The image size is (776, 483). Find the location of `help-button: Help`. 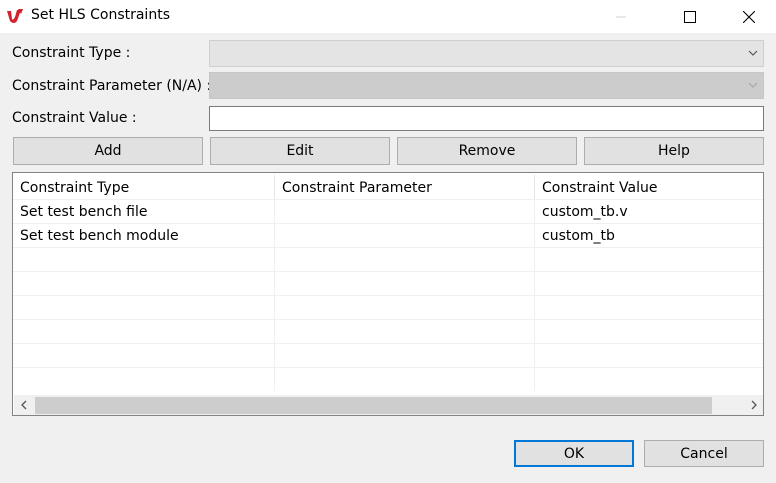

help-button: Help is located at coordinates (674, 151).